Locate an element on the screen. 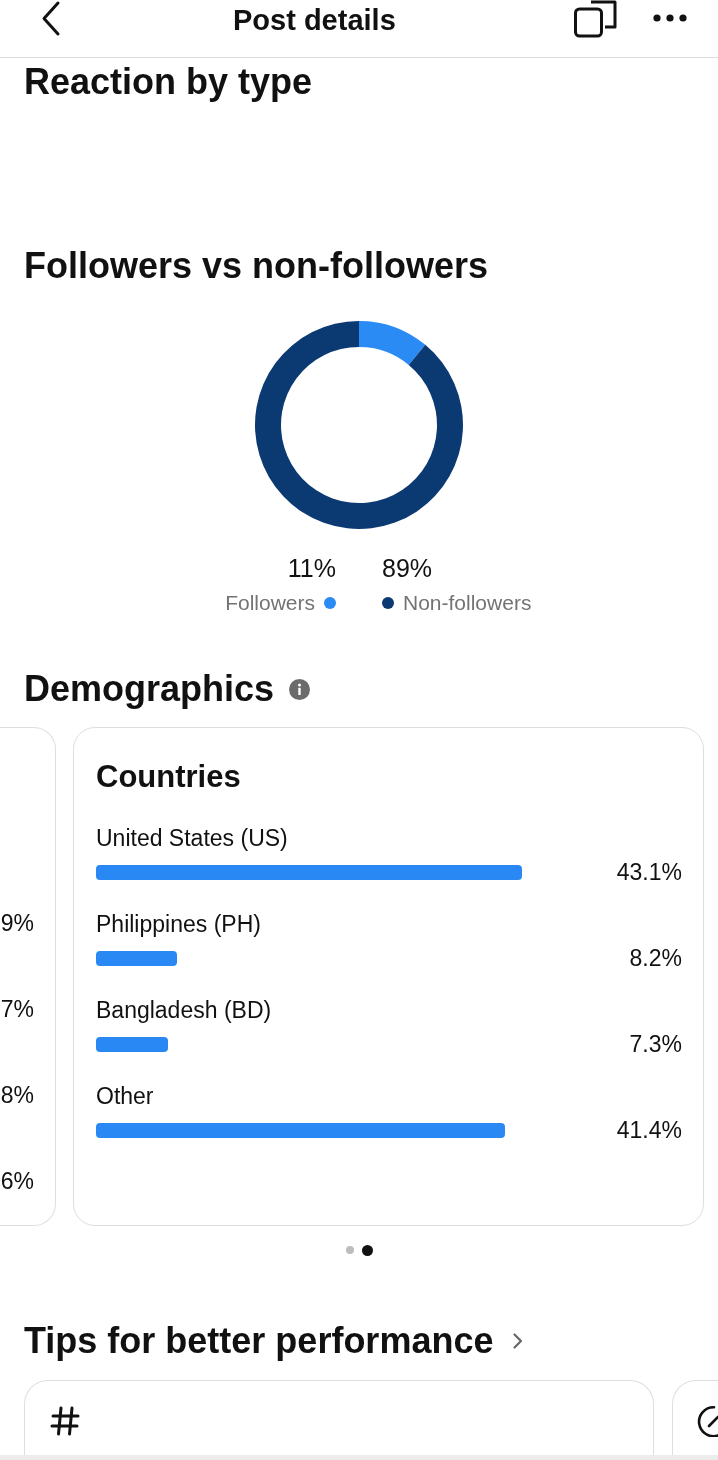 Image resolution: width=718 pixels, height=1460 pixels. country-label: United States (US) is located at coordinates (192, 838).